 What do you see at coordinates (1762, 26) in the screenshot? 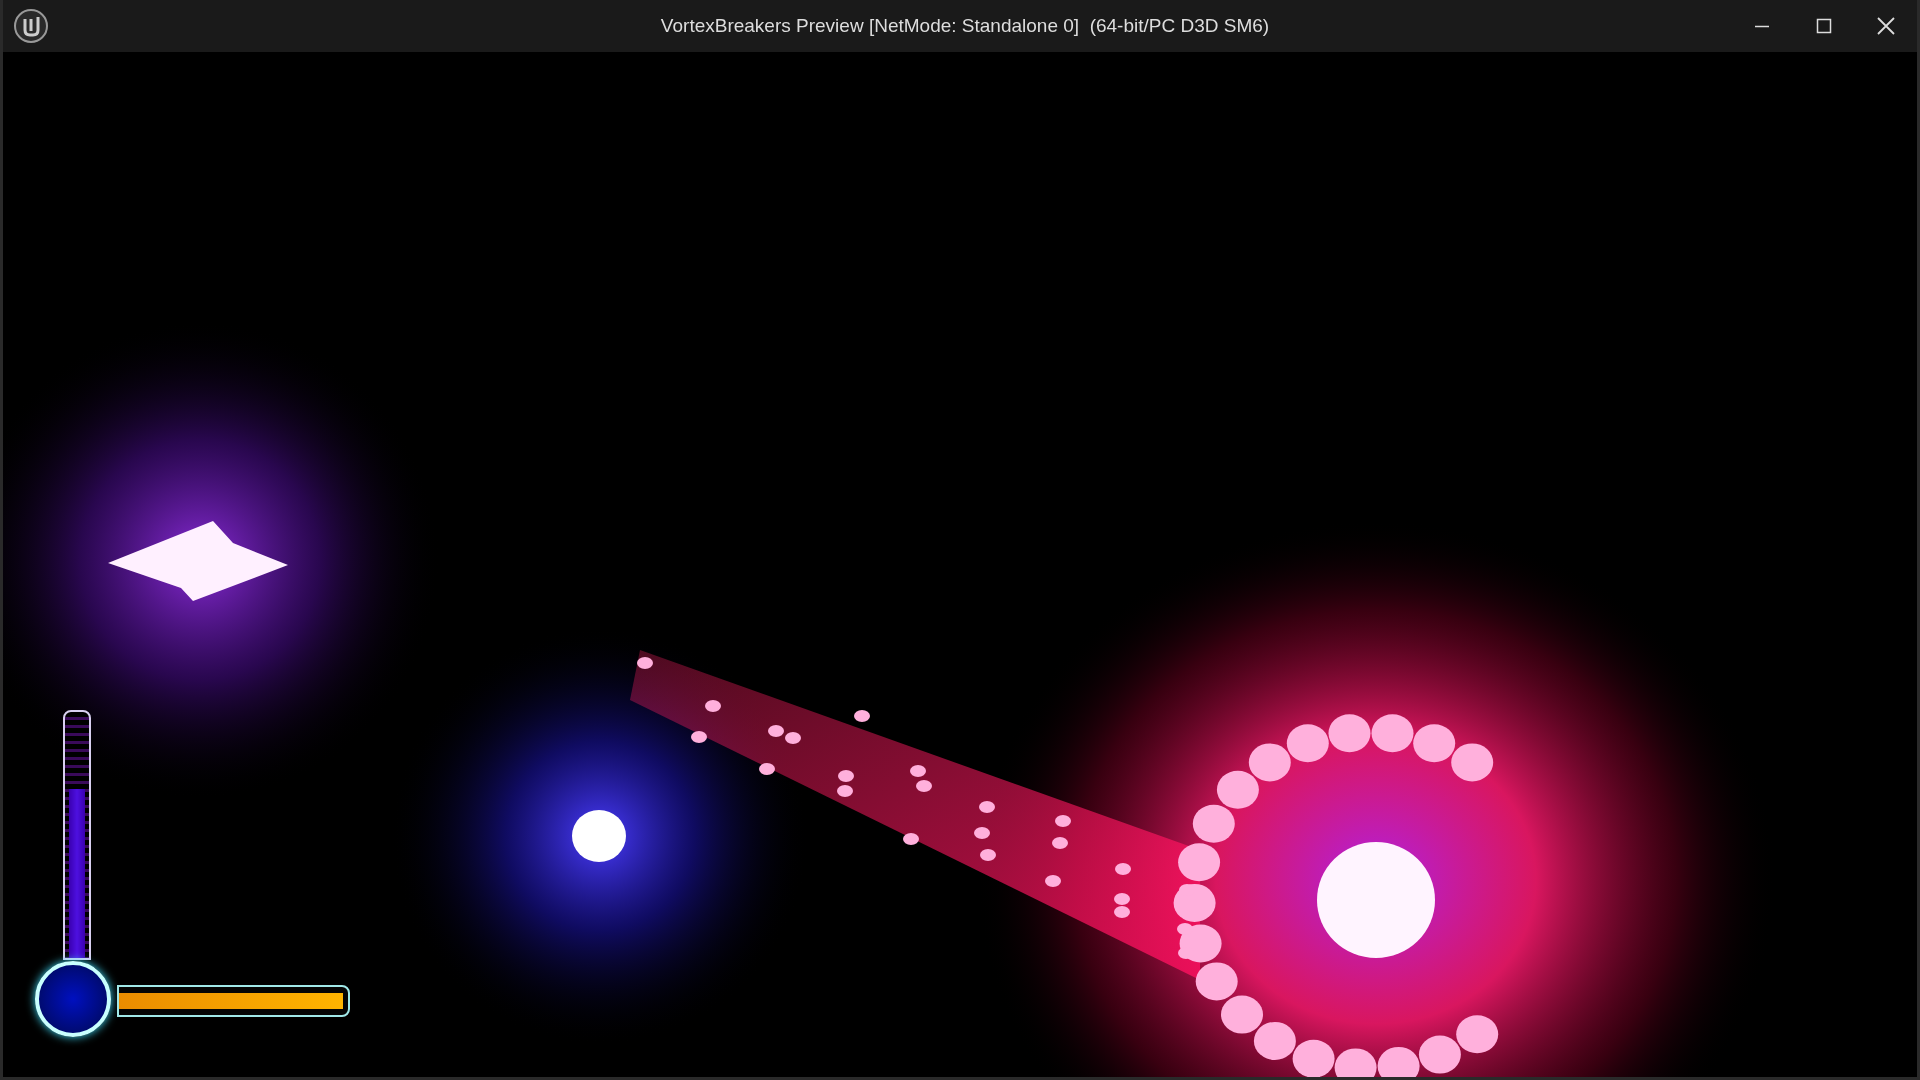
I see `minimize-icon` at bounding box center [1762, 26].